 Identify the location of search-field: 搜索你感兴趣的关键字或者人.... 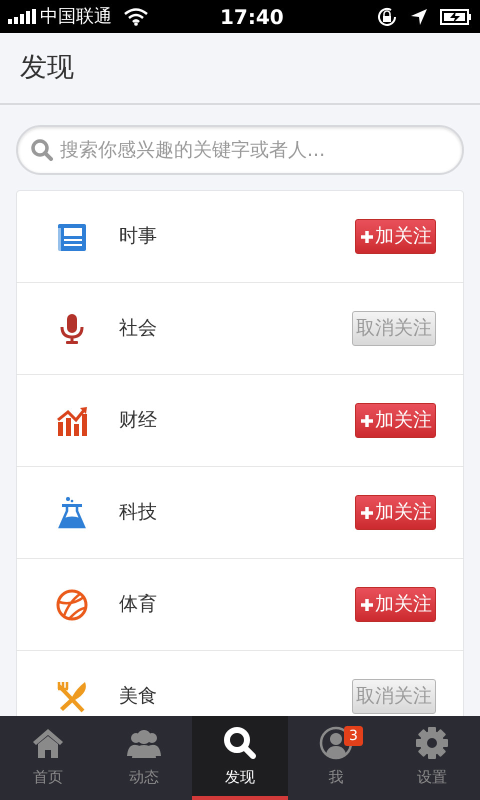
(240, 150).